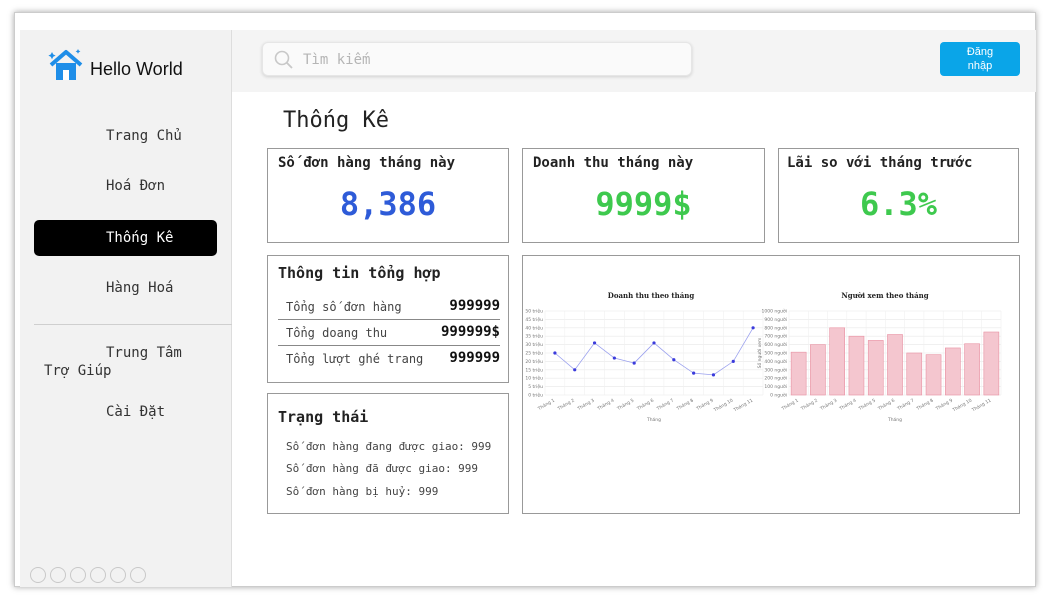 Image resolution: width=1043 pixels, height=595 pixels. I want to click on x-tick-label: Tháng 10, so click(961, 405).